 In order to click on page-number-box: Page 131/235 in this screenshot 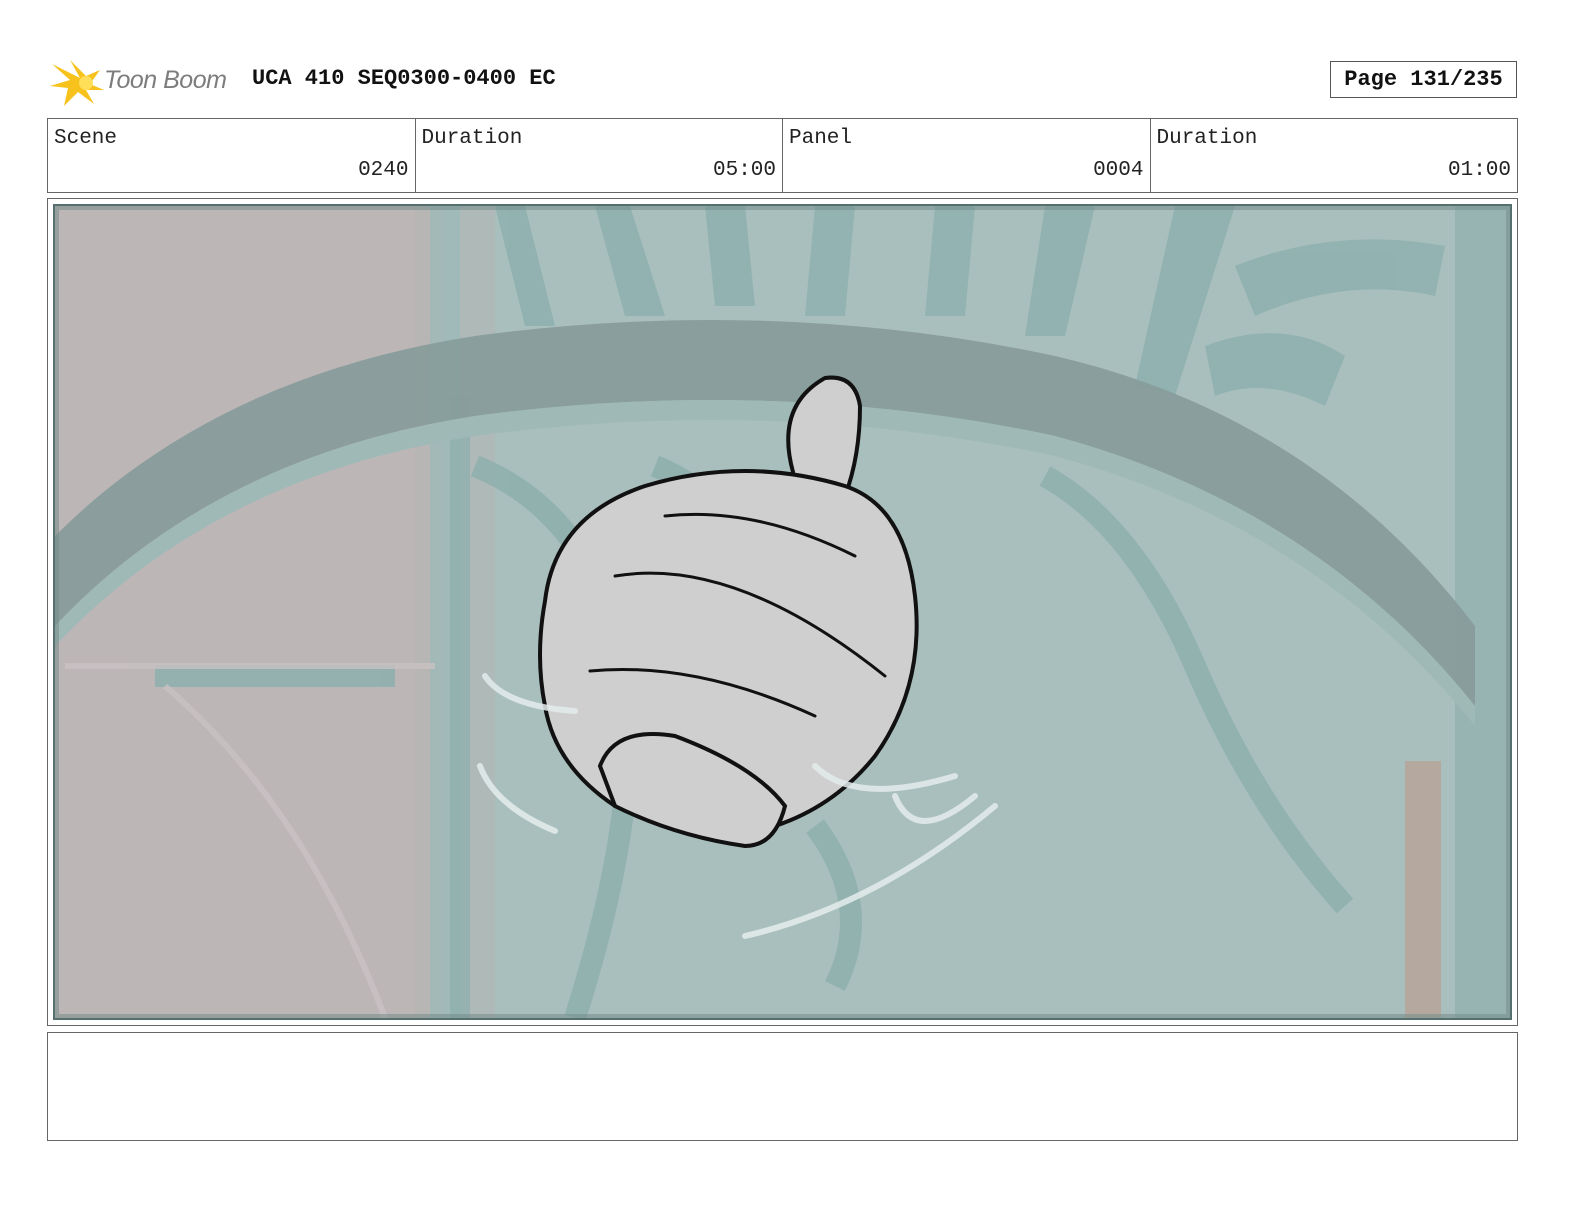, I will do `click(1423, 79)`.